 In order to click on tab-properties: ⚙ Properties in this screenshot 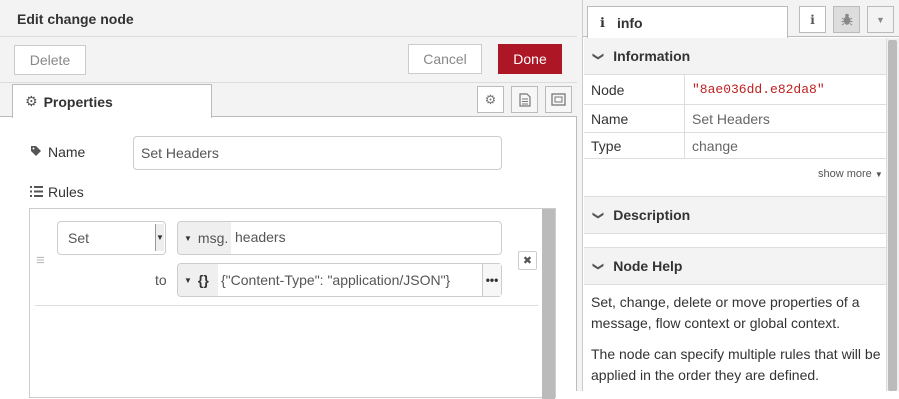, I will do `click(112, 101)`.